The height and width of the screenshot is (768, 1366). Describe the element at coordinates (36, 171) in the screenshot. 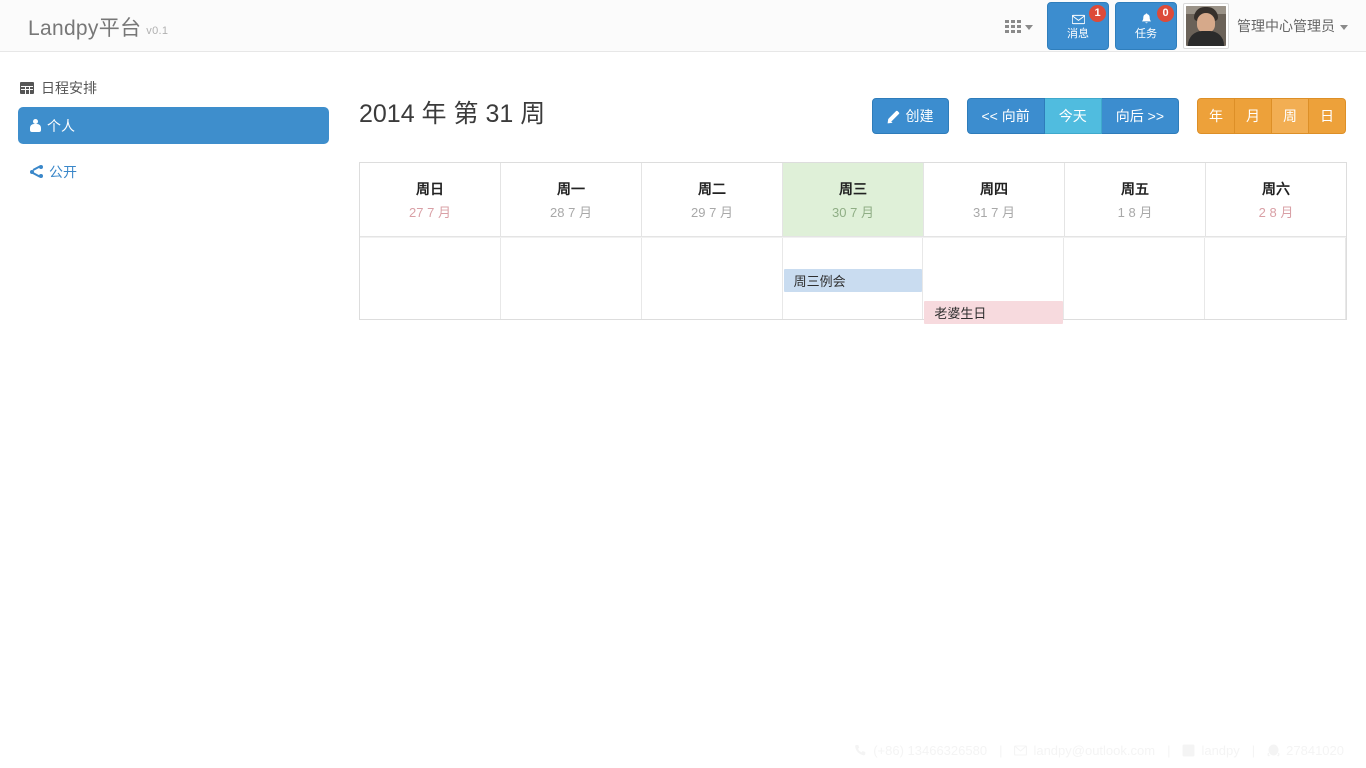

I see `share-icon` at that location.